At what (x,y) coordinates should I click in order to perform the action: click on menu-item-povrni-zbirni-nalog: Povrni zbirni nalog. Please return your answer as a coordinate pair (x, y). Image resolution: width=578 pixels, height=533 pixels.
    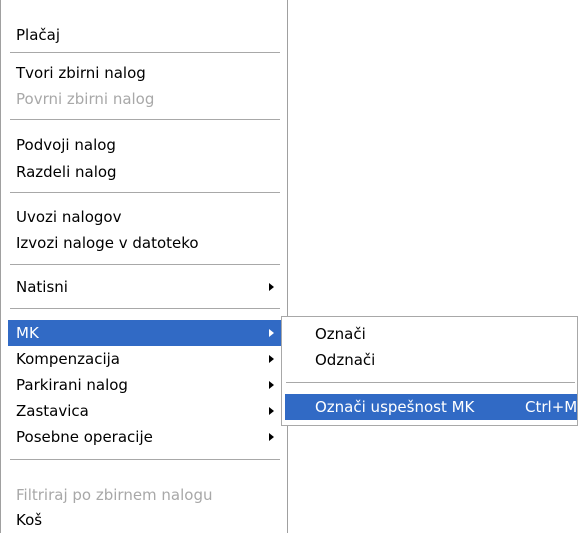
    Looking at the image, I should click on (144, 99).